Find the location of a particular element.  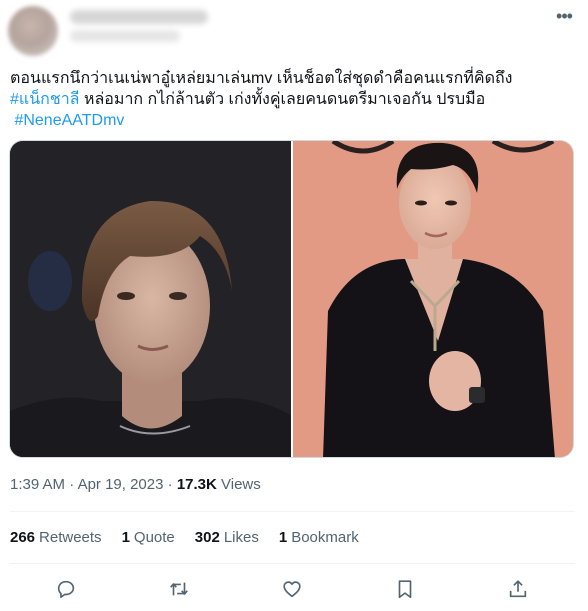

bookmark-button is located at coordinates (405, 589).